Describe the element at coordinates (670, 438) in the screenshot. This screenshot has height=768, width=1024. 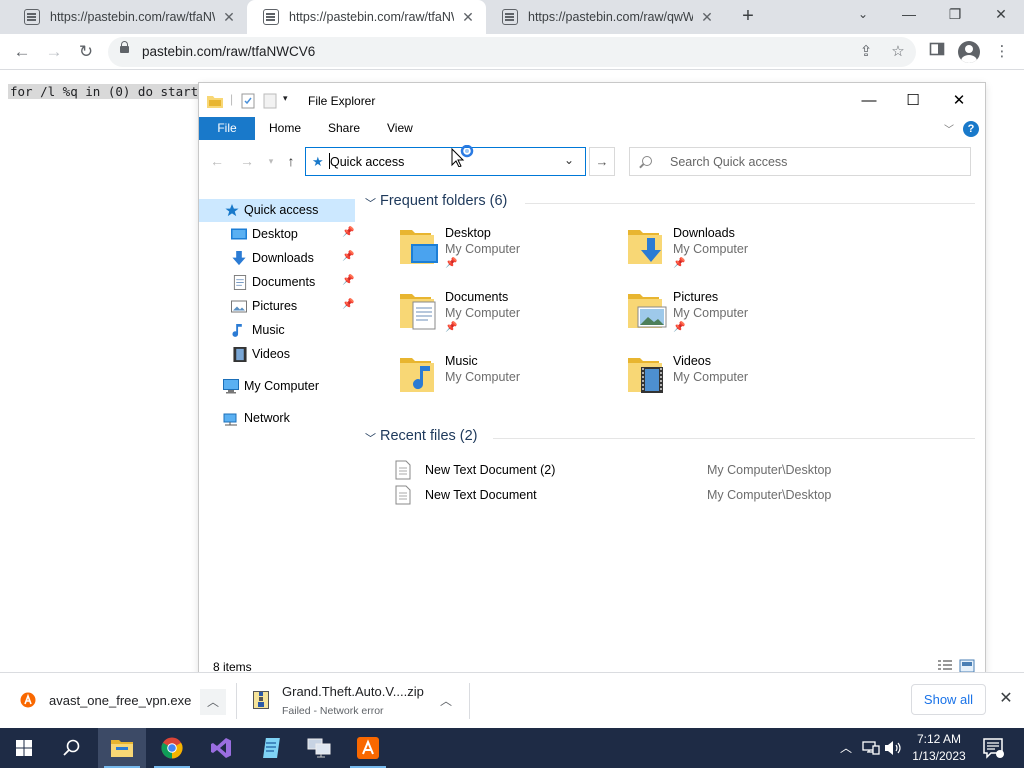
I see `recent-files-header: ﹀ Recent files (2)` at that location.